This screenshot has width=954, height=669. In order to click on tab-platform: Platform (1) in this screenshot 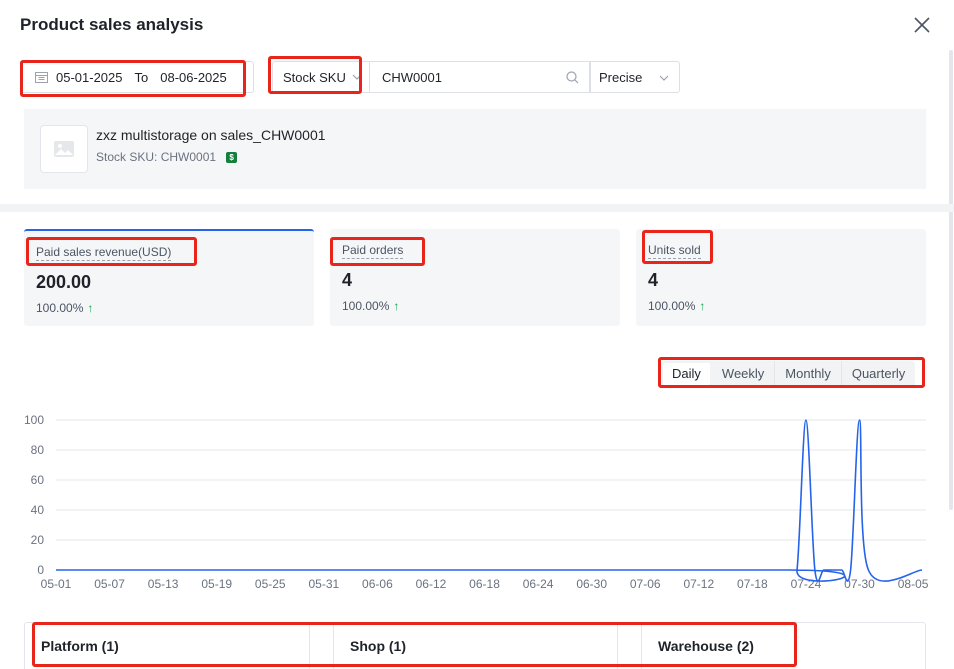, I will do `click(167, 646)`.